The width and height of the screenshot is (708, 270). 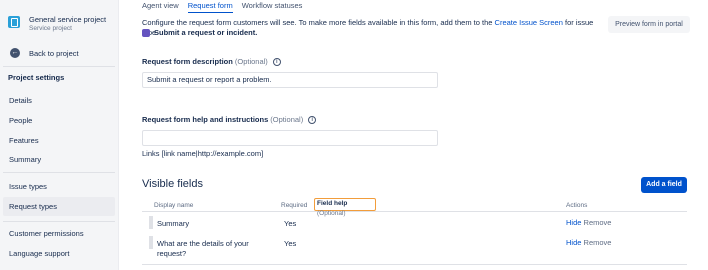 I want to click on project-name: General service project, so click(x=68, y=19).